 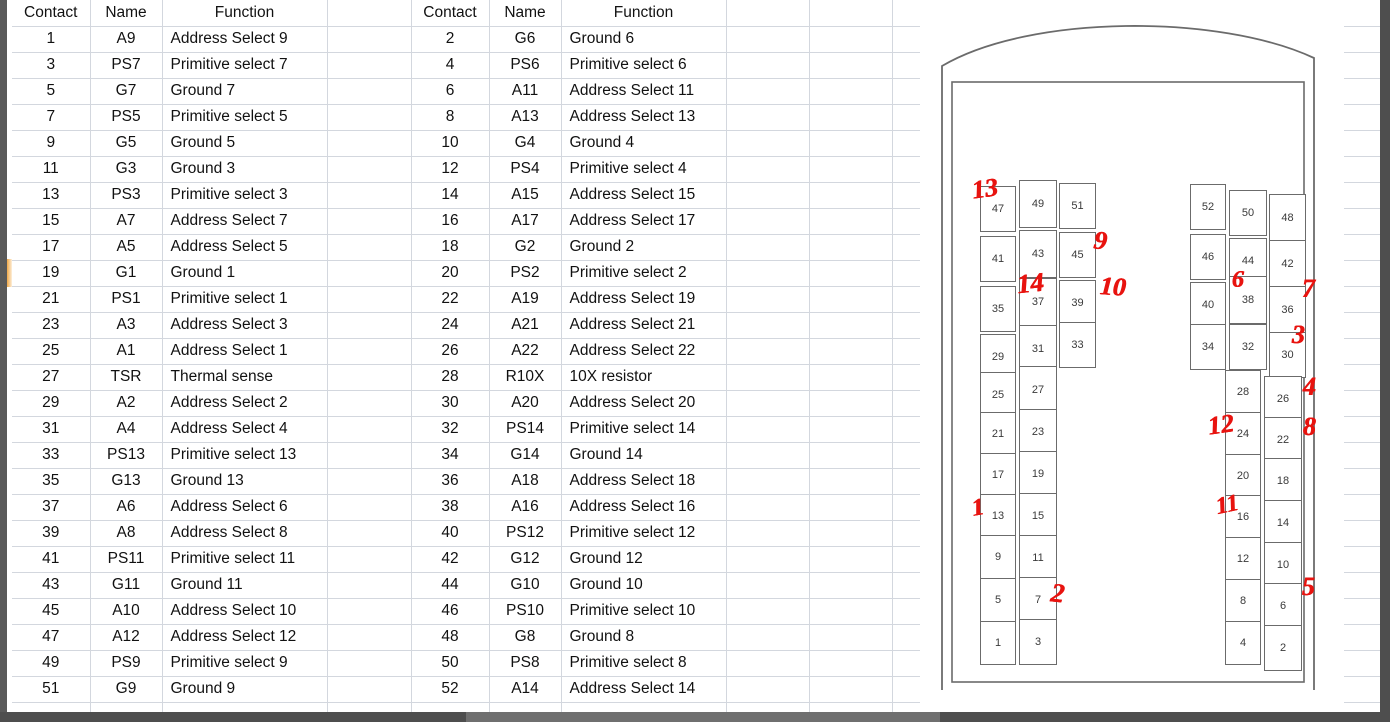 What do you see at coordinates (644, 39) in the screenshot?
I see `cell-function-right: Ground 6` at bounding box center [644, 39].